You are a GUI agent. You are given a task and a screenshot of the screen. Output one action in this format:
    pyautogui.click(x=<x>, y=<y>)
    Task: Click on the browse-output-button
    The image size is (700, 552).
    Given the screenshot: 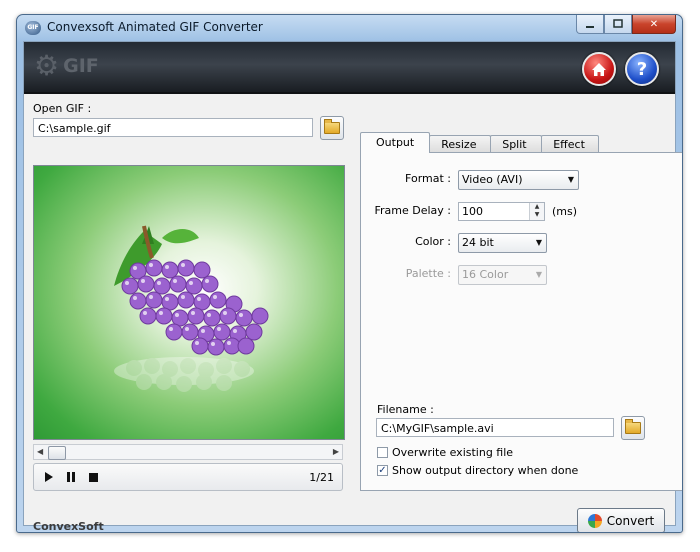 What is the action you would take?
    pyautogui.click(x=633, y=428)
    